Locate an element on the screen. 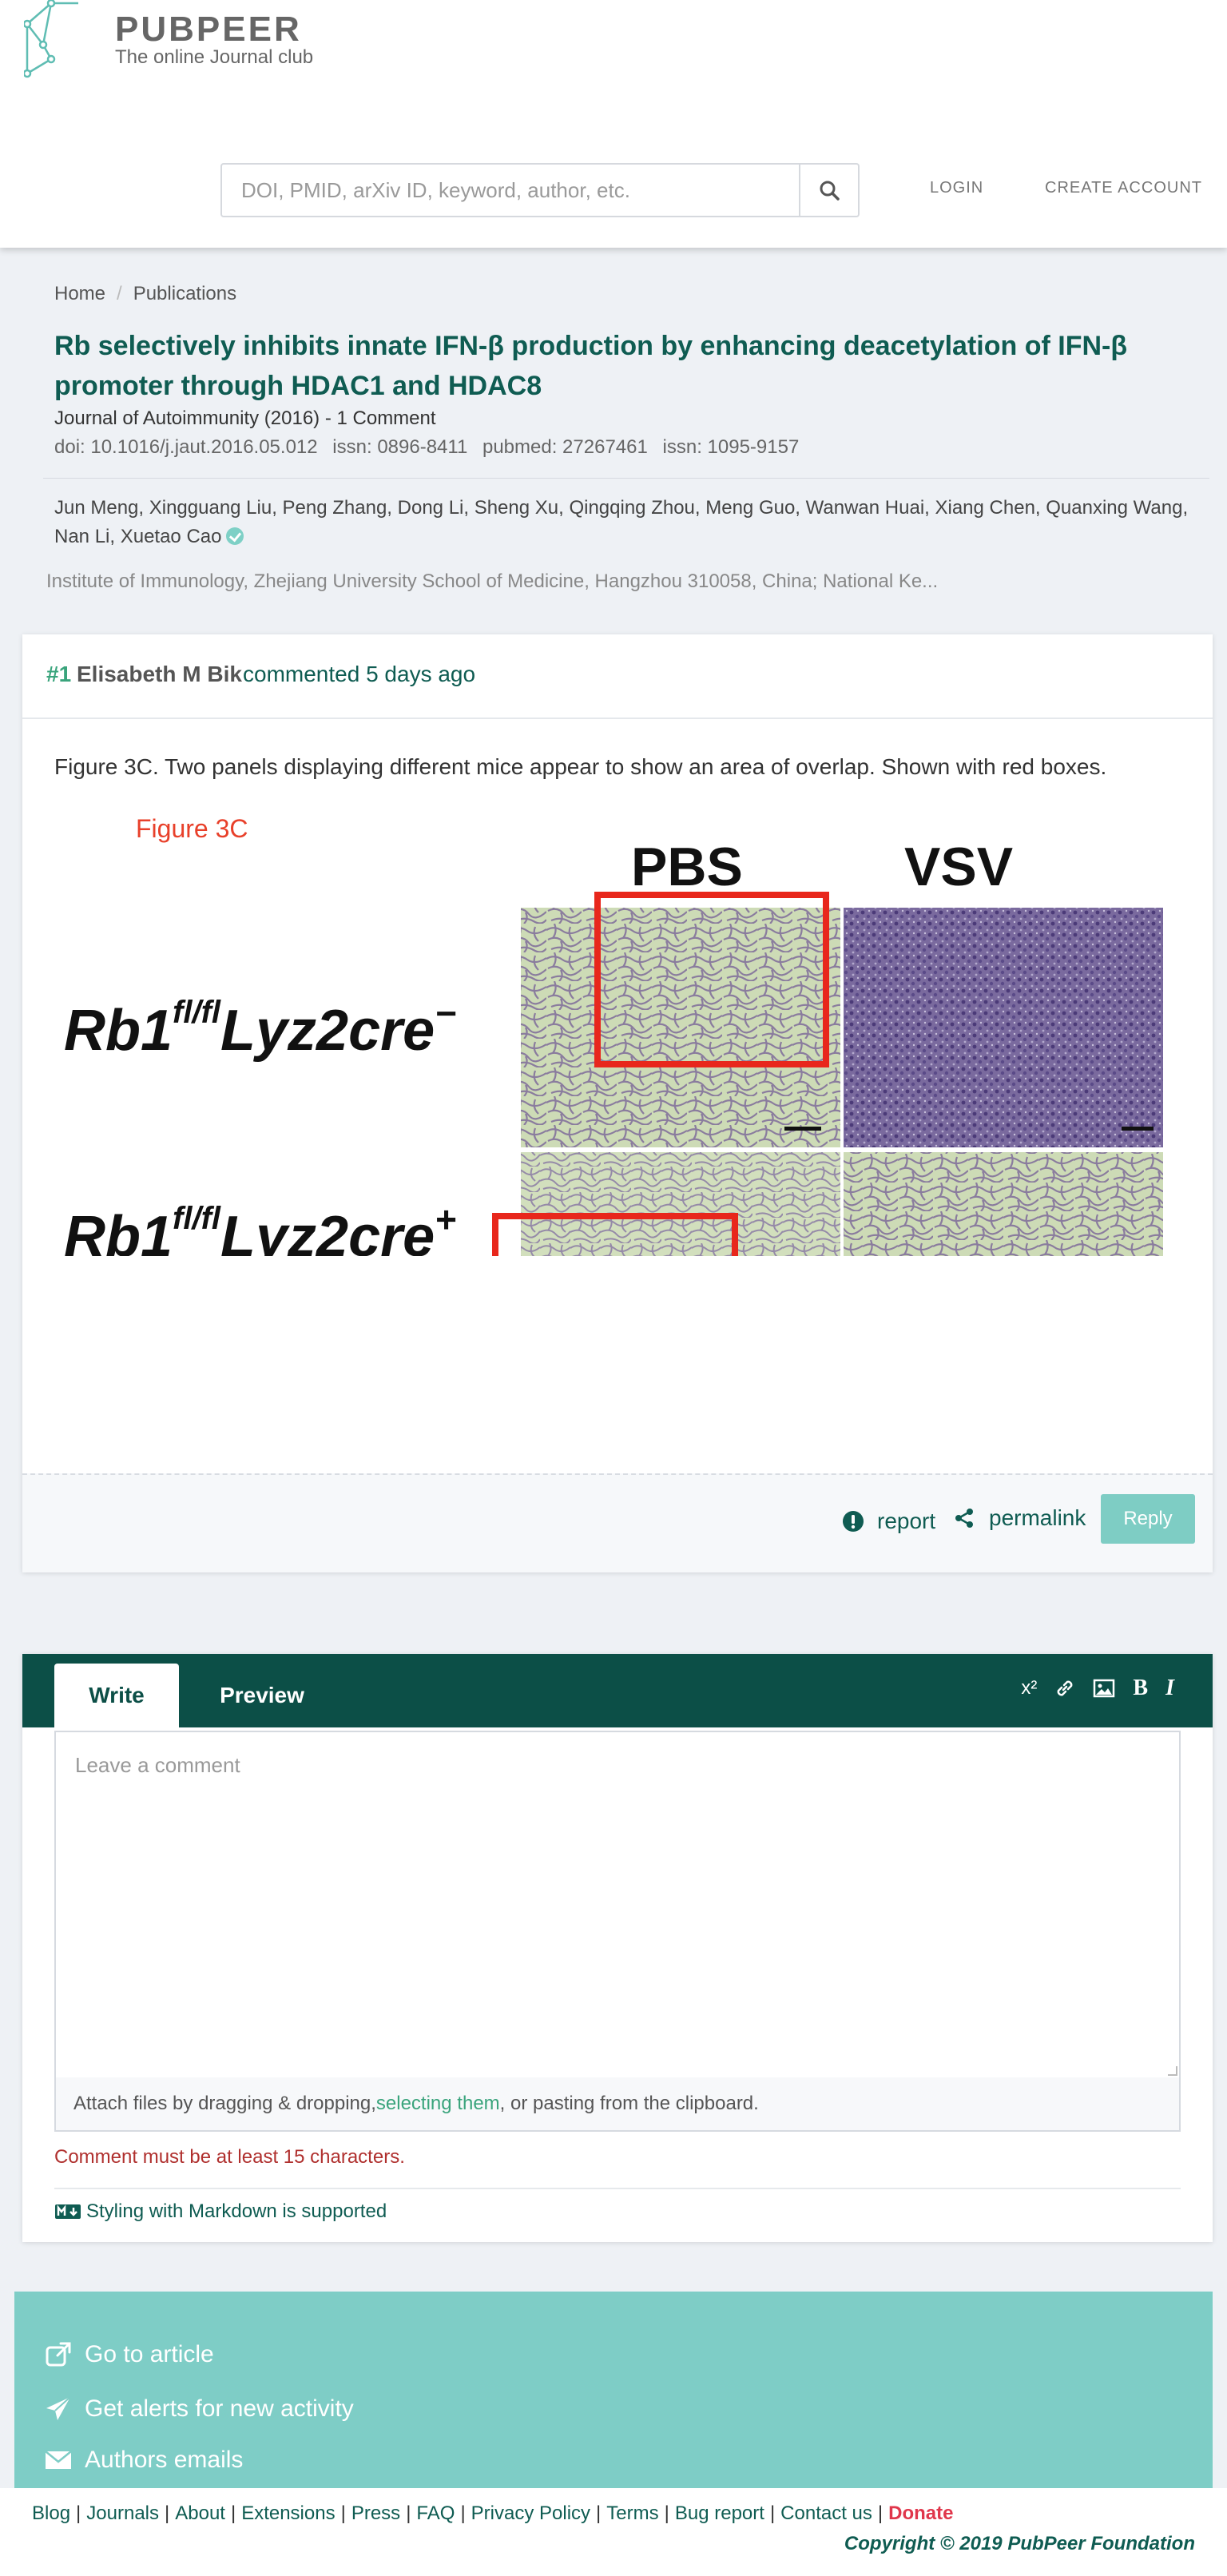  get-alerts-link: Get alerts for new activity is located at coordinates (199, 2409).